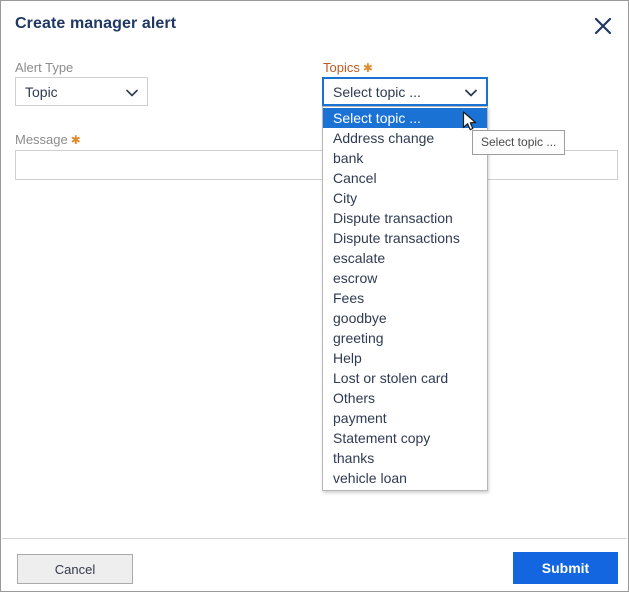 Image resolution: width=629 pixels, height=592 pixels. What do you see at coordinates (41, 91) in the screenshot?
I see `alert-type-value: Topic` at bounding box center [41, 91].